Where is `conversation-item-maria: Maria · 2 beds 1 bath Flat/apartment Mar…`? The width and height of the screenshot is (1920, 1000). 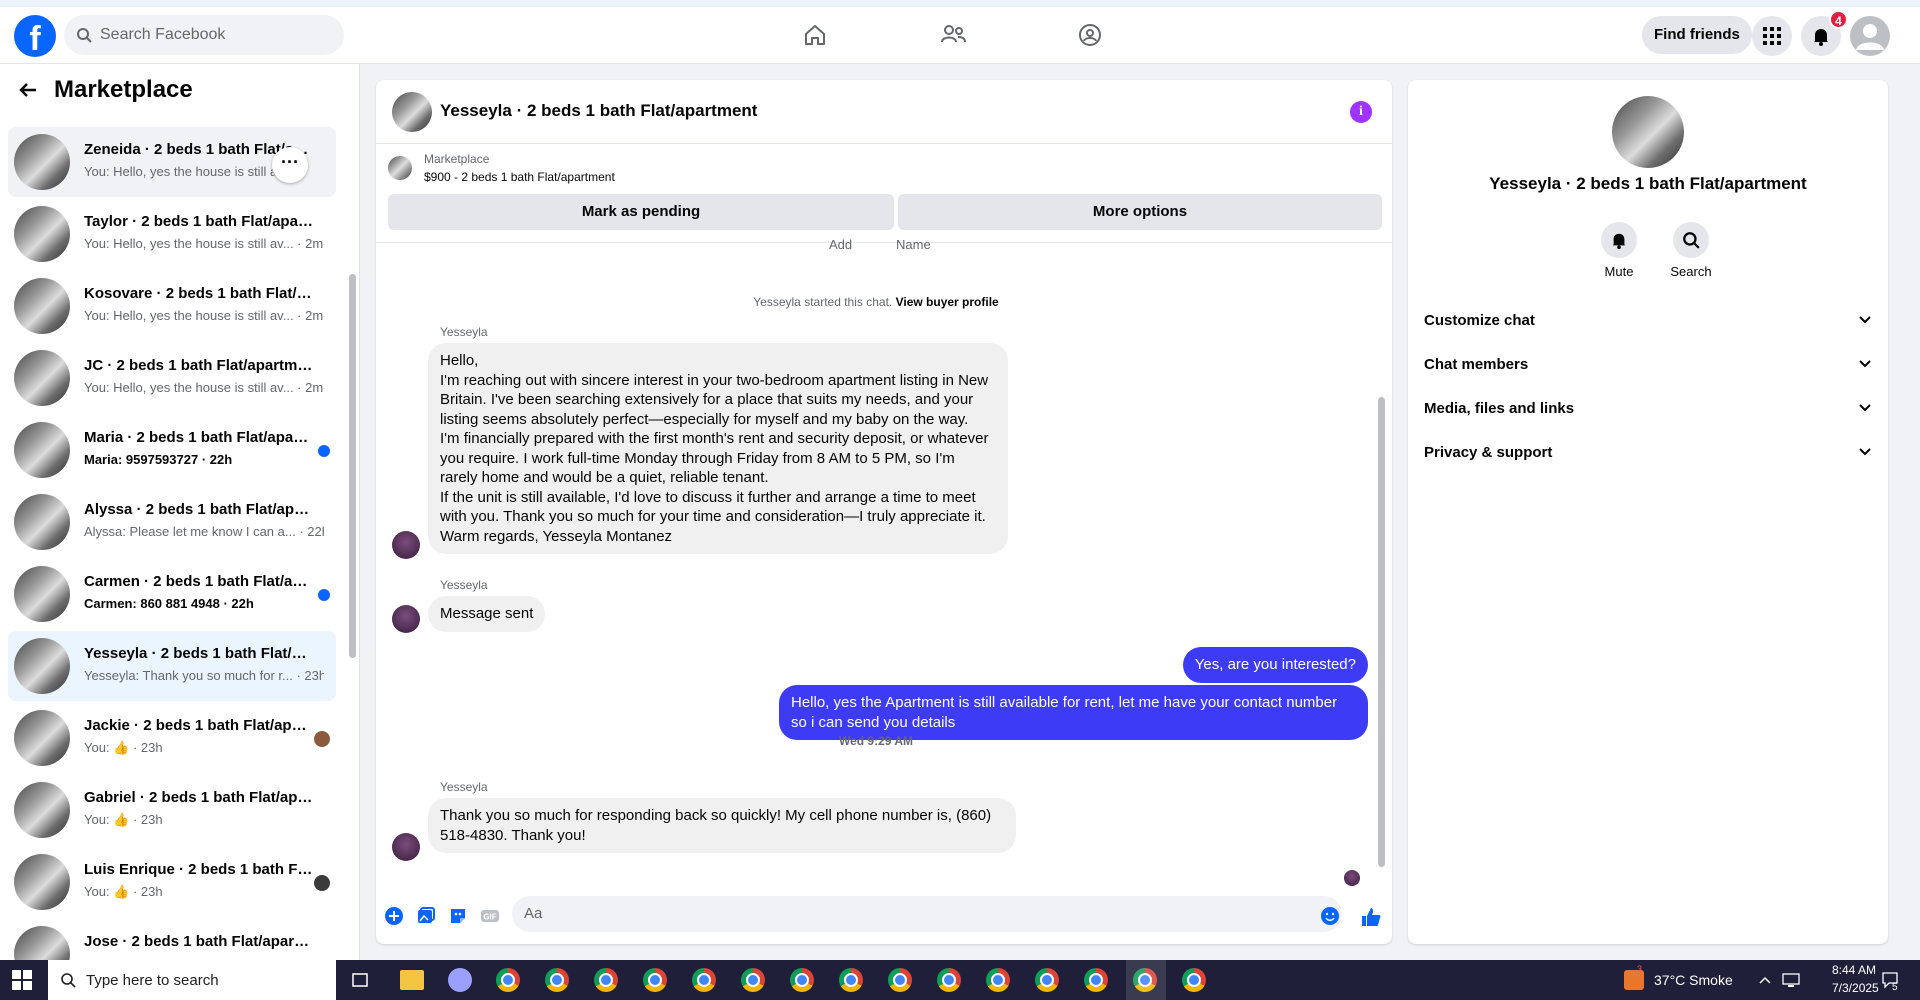
conversation-item-maria: Maria · 2 beds 1 bath Flat/apartment Mar… is located at coordinates (172, 450).